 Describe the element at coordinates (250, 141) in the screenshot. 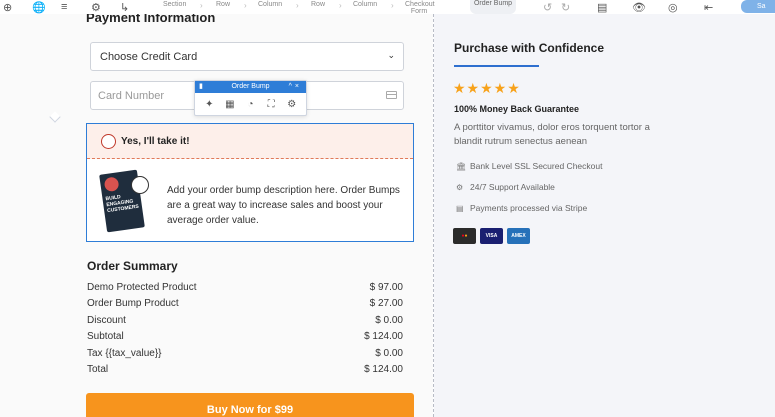

I see `order-bump-header: Yes, I'll take it!` at that location.